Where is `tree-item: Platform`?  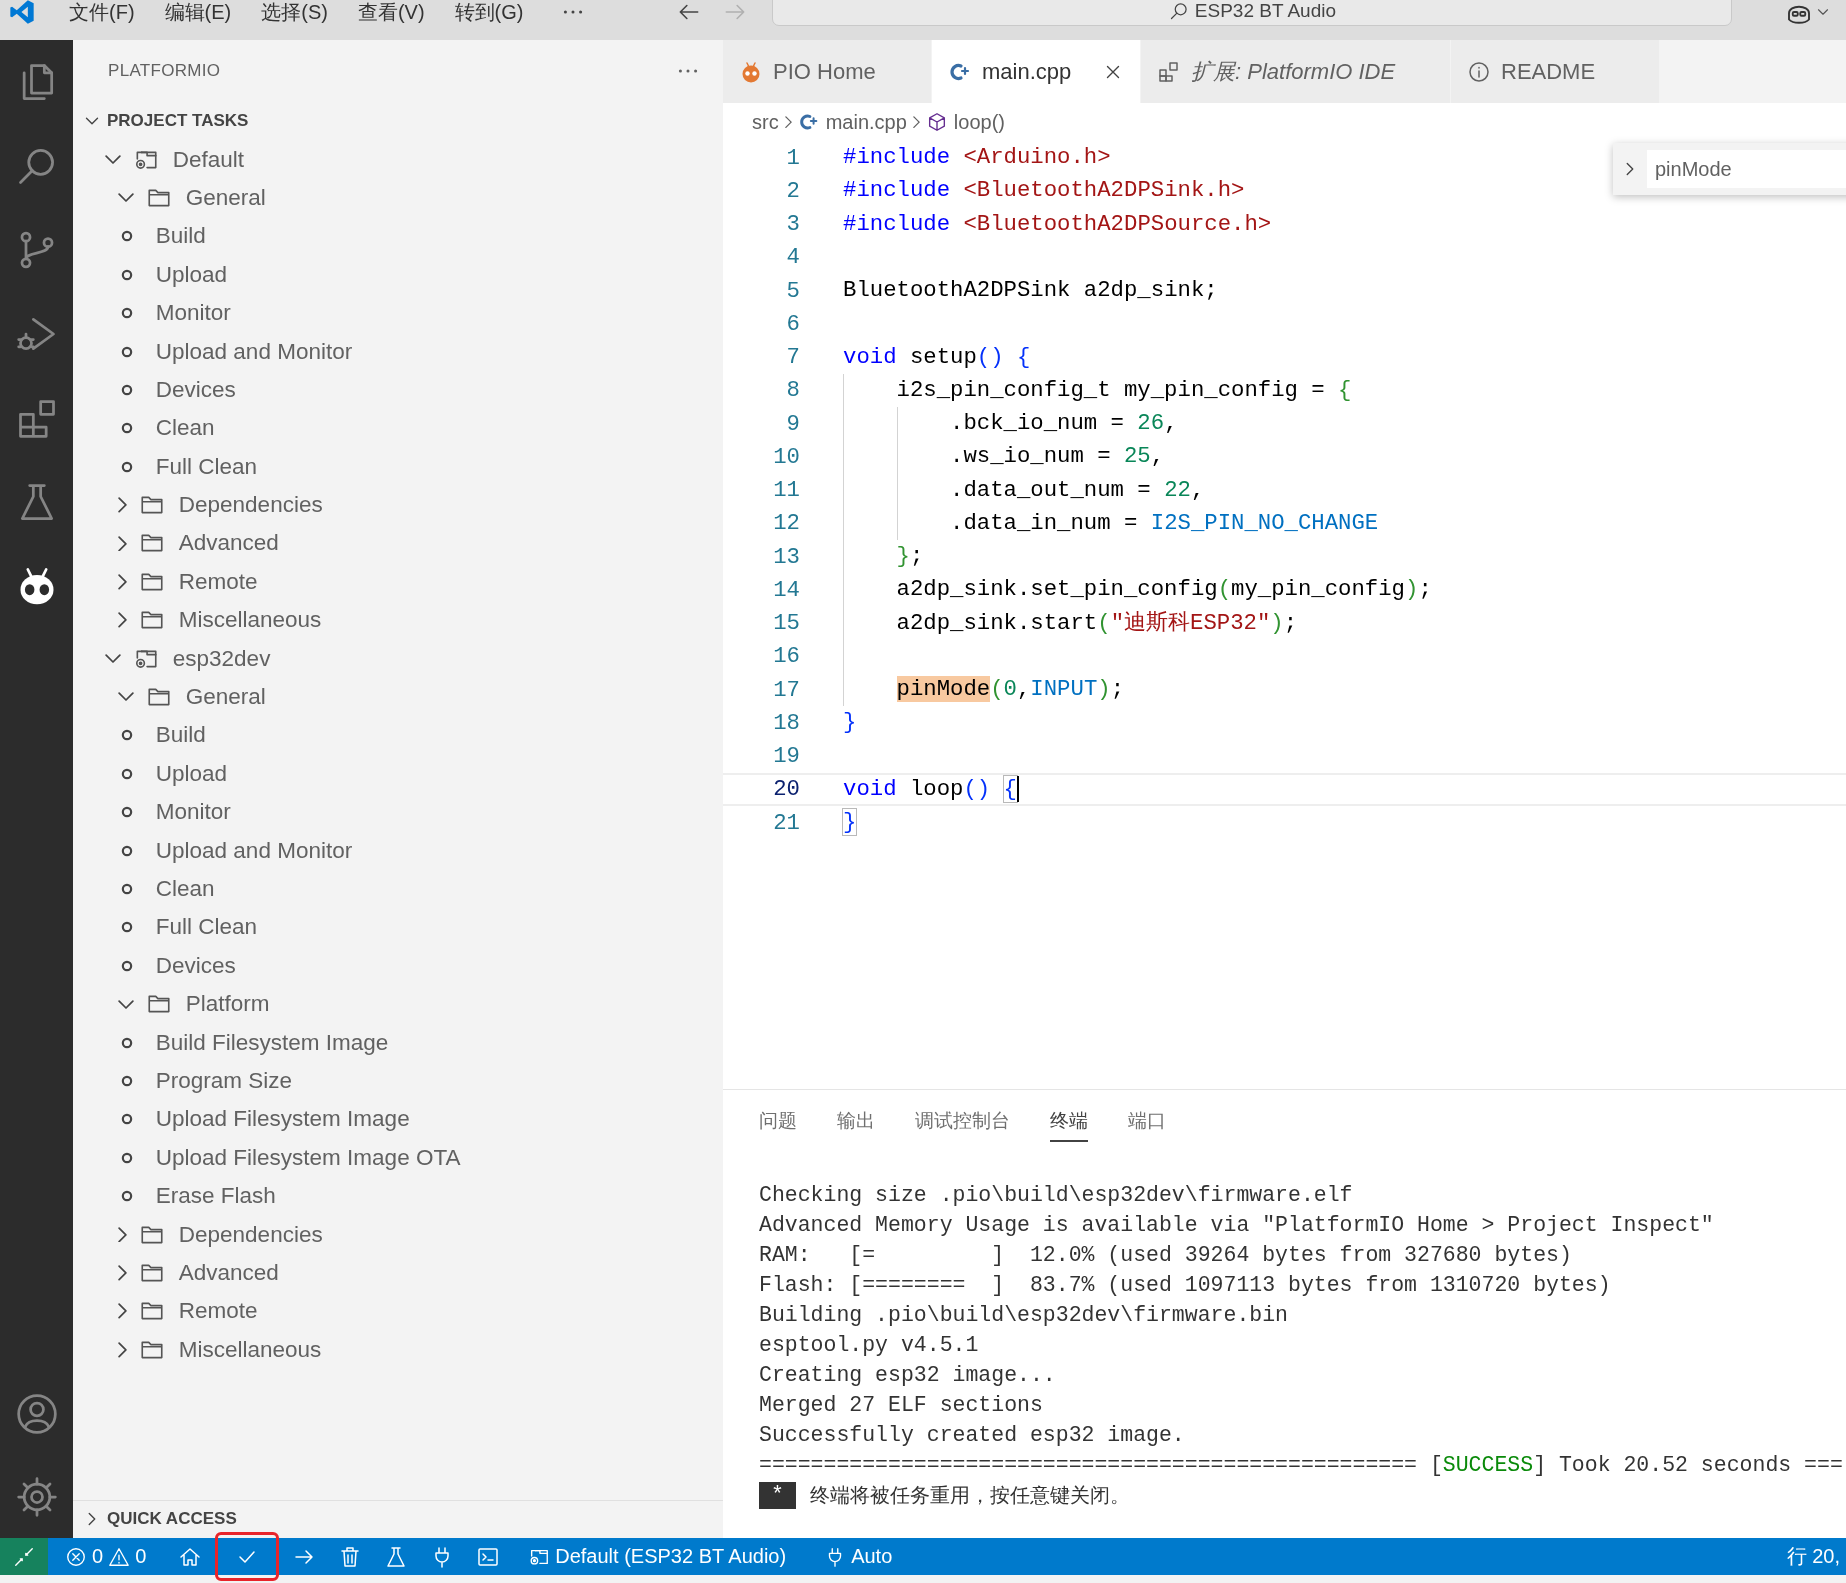
tree-item: Platform is located at coordinates (398, 1004).